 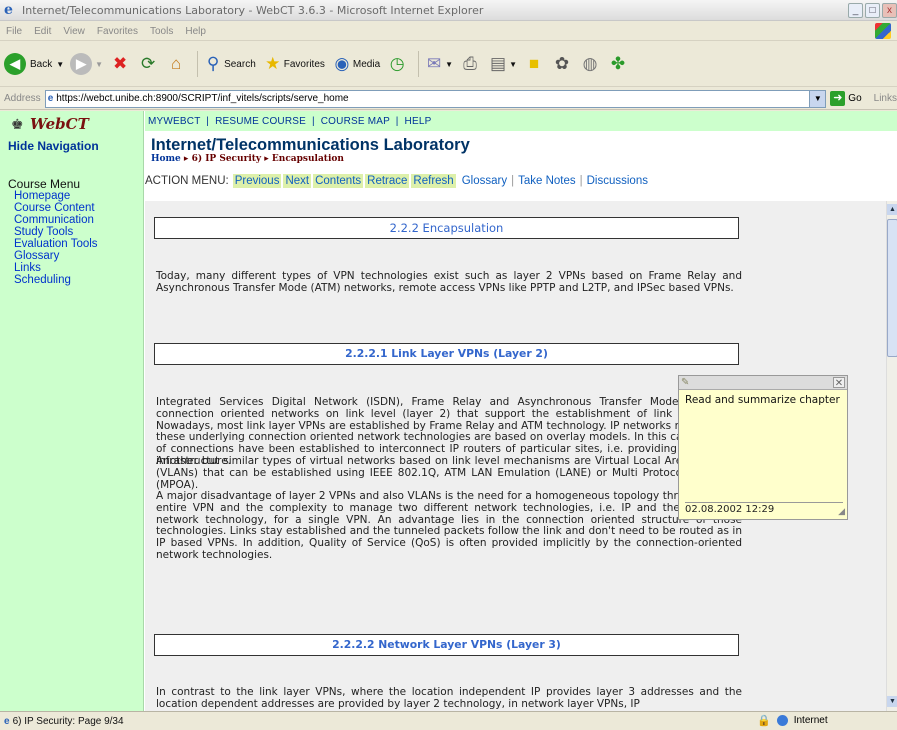 What do you see at coordinates (227, 159) in the screenshot?
I see `breadcrumb-ip-security: 6) IP Security` at bounding box center [227, 159].